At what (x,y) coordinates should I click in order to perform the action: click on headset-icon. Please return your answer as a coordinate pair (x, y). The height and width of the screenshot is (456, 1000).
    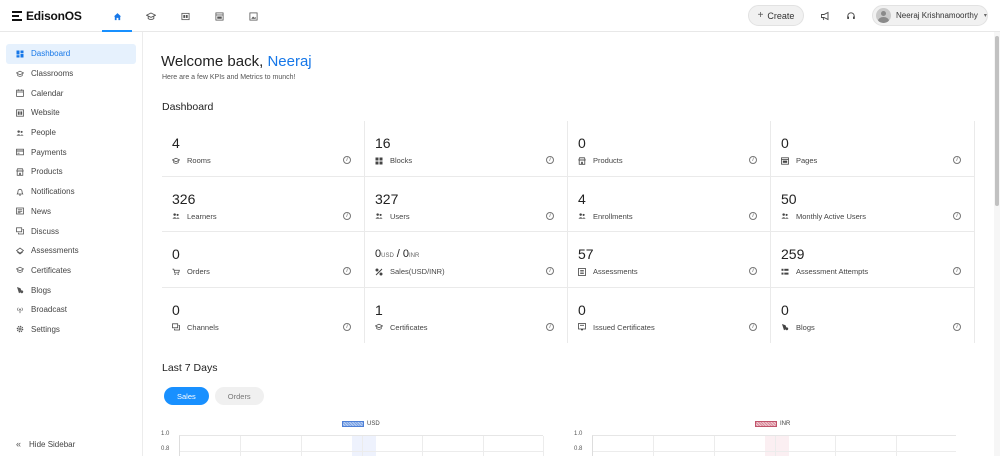
    Looking at the image, I should click on (851, 15).